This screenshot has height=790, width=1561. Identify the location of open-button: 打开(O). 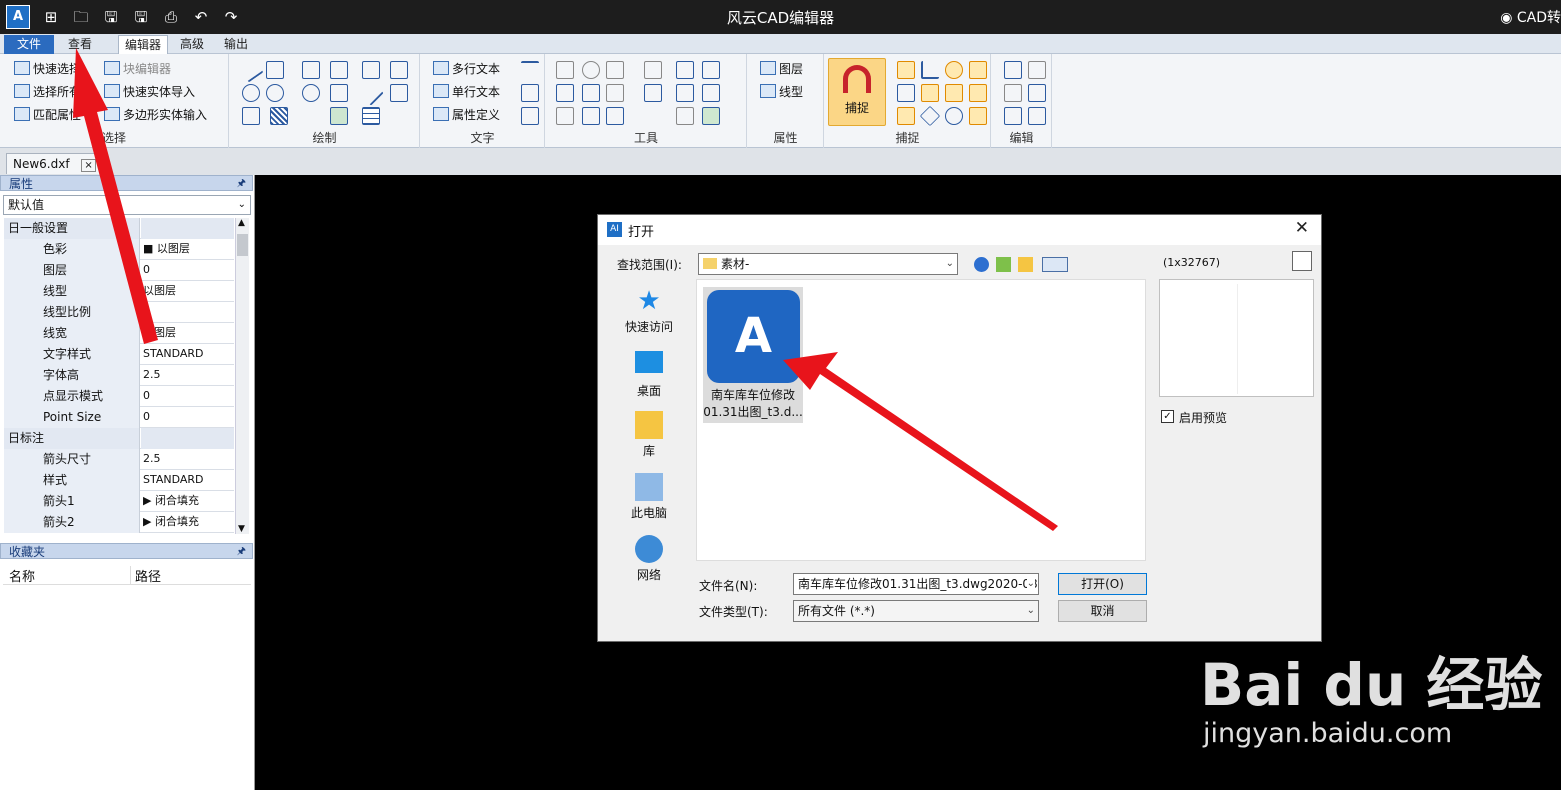
(1102, 584).